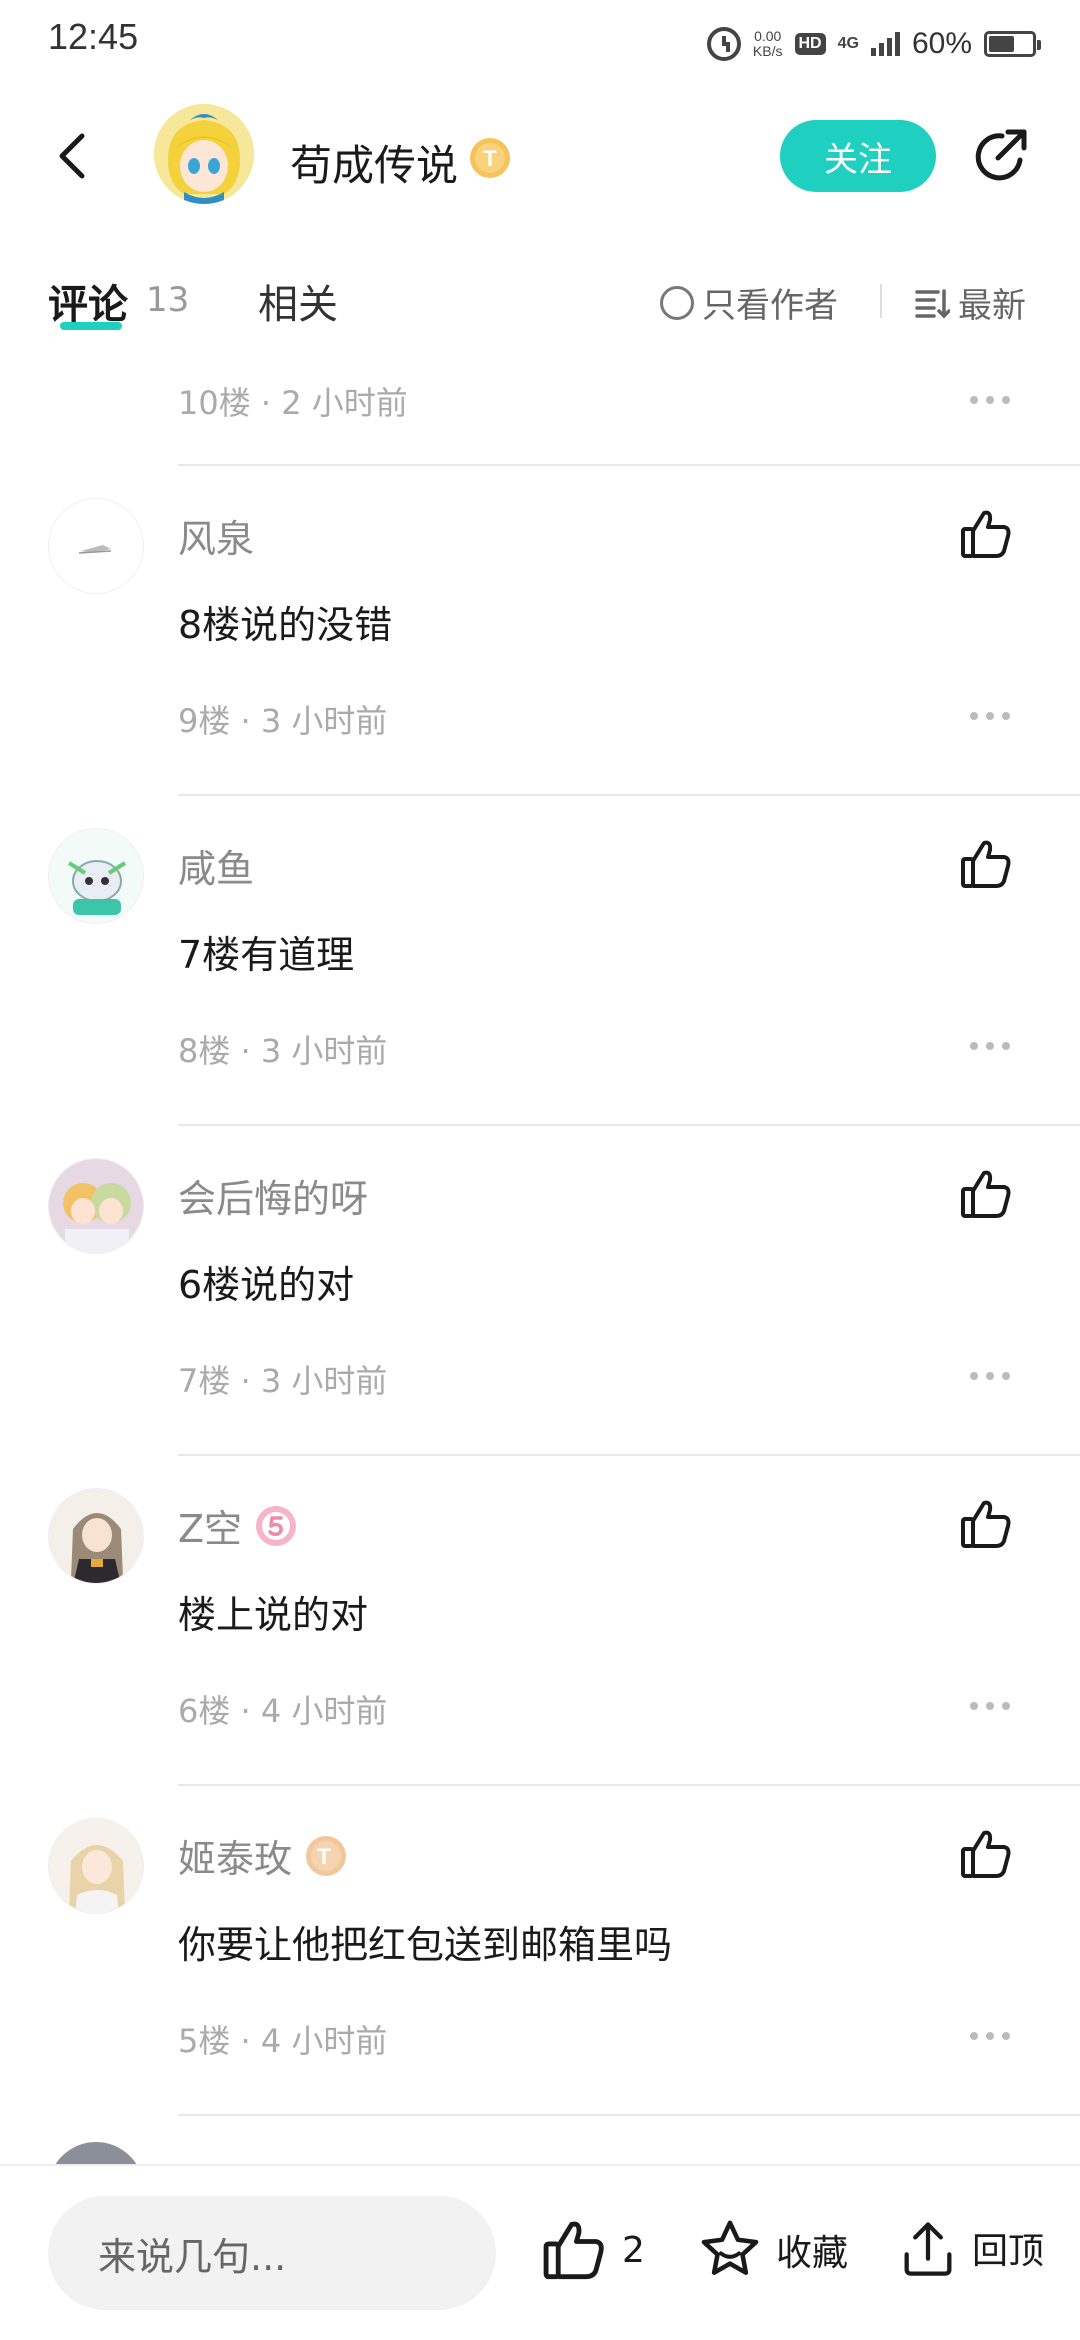 This screenshot has height=2340, width=1080. I want to click on comment-item: 风泉 8楼说的没错 9楼 · 3 小时前, so click(540, 631).